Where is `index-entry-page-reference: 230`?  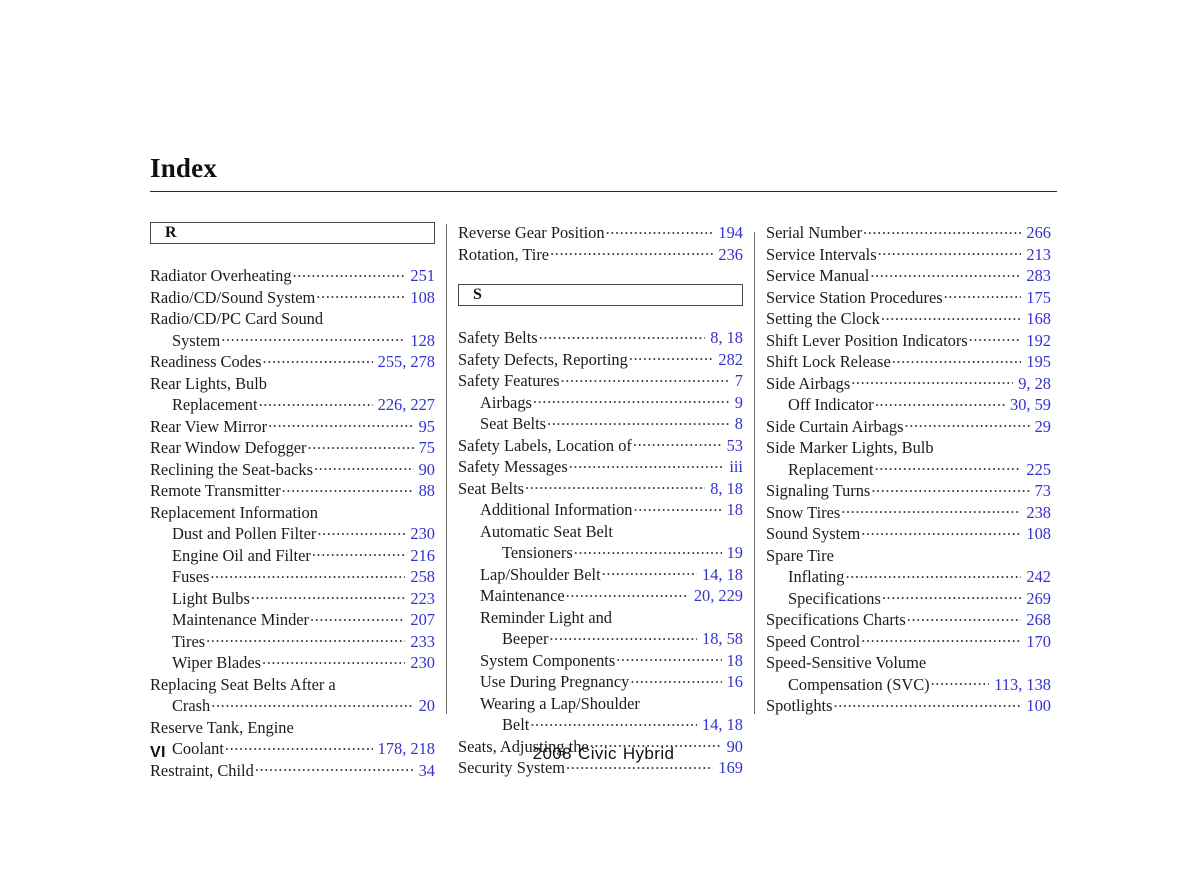
index-entry-page-reference: 230 is located at coordinates (420, 663).